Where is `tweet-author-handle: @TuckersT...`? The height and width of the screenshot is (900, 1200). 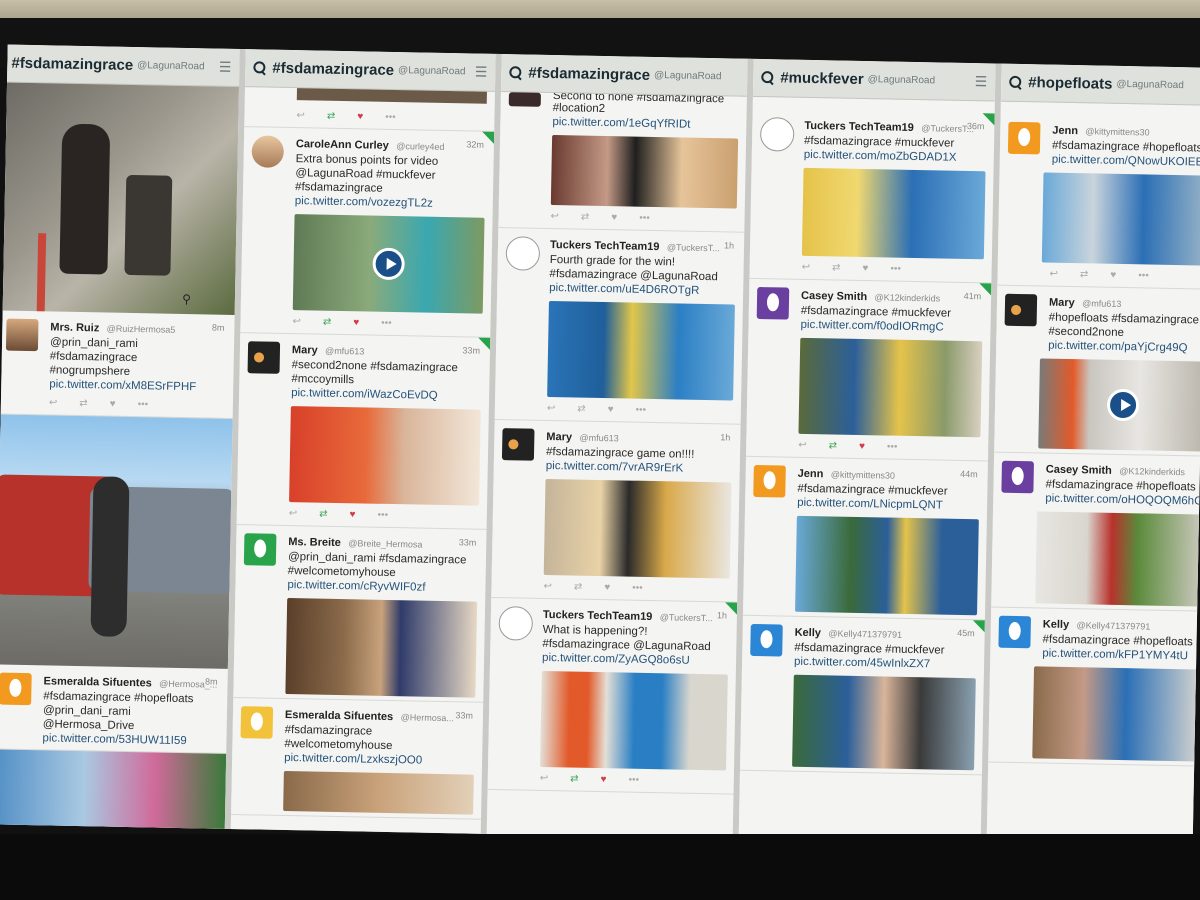
tweet-author-handle: @TuckersT... is located at coordinates (693, 247).